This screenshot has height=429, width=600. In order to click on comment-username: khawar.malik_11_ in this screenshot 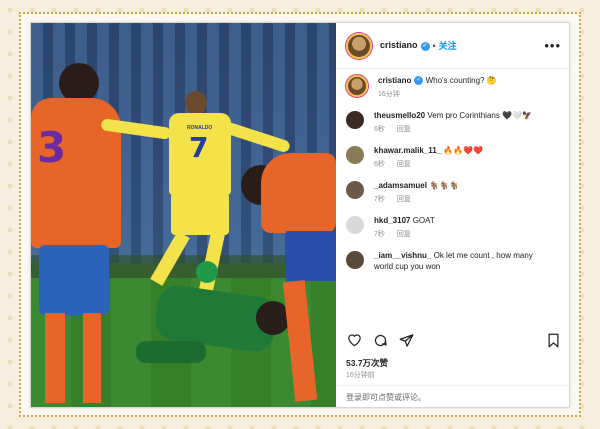, I will do `click(407, 150)`.